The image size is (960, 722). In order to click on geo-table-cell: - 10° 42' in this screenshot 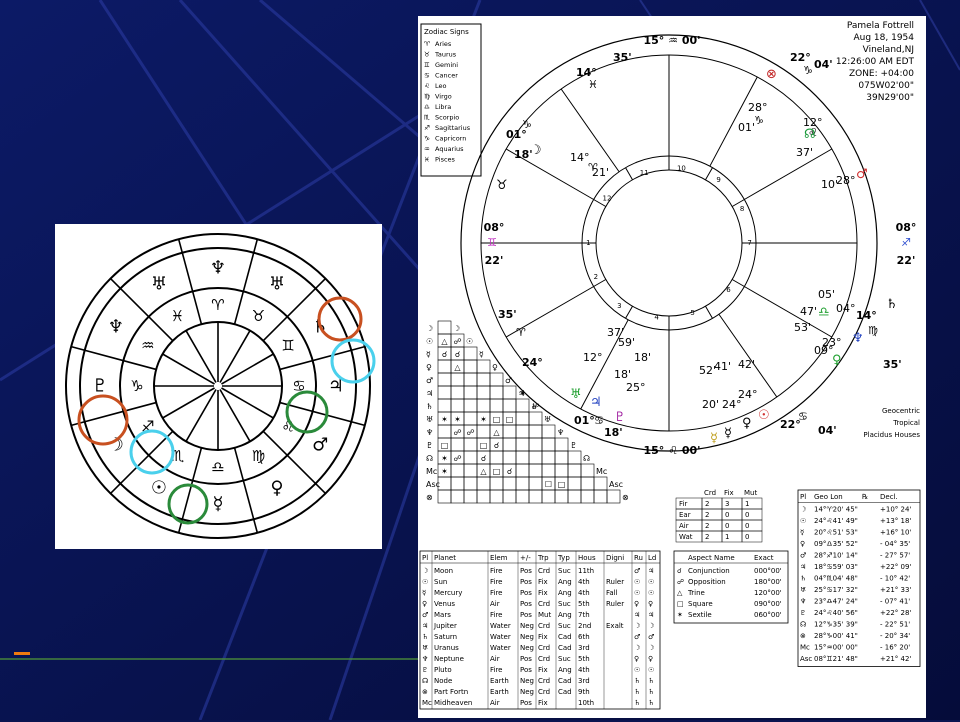, I will do `click(895, 579)`.